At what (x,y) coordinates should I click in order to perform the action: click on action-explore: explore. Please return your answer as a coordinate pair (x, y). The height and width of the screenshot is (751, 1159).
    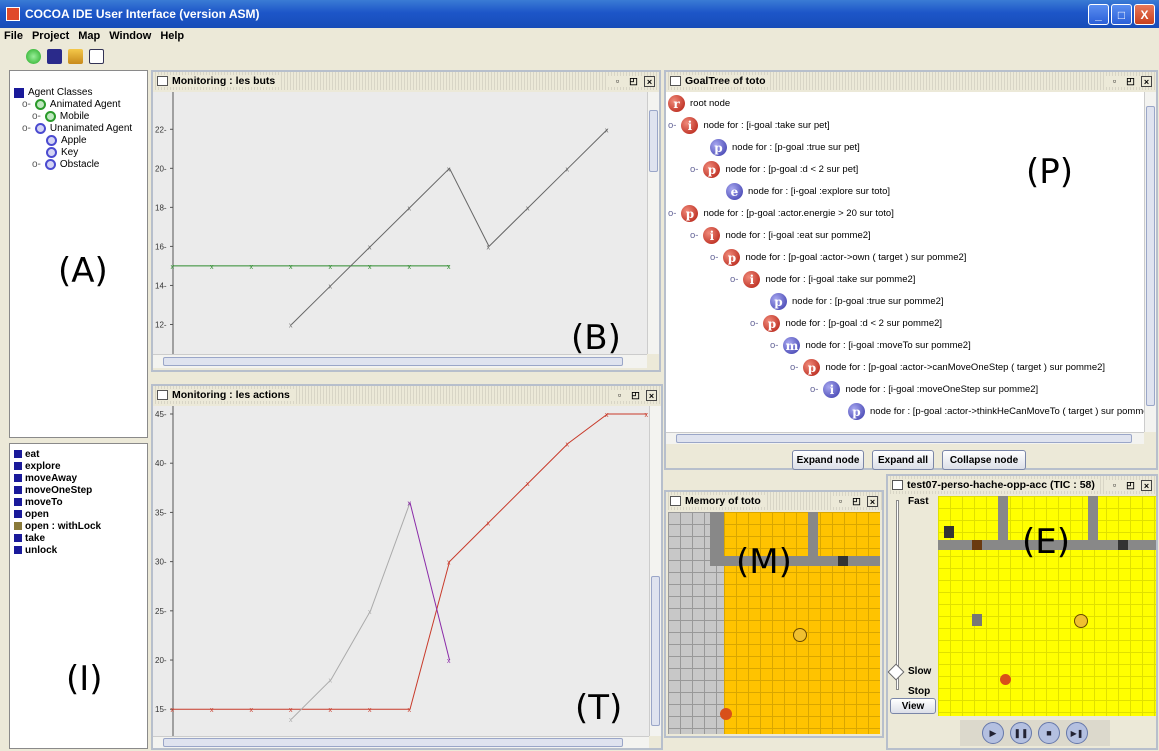
    Looking at the image, I should click on (57, 466).